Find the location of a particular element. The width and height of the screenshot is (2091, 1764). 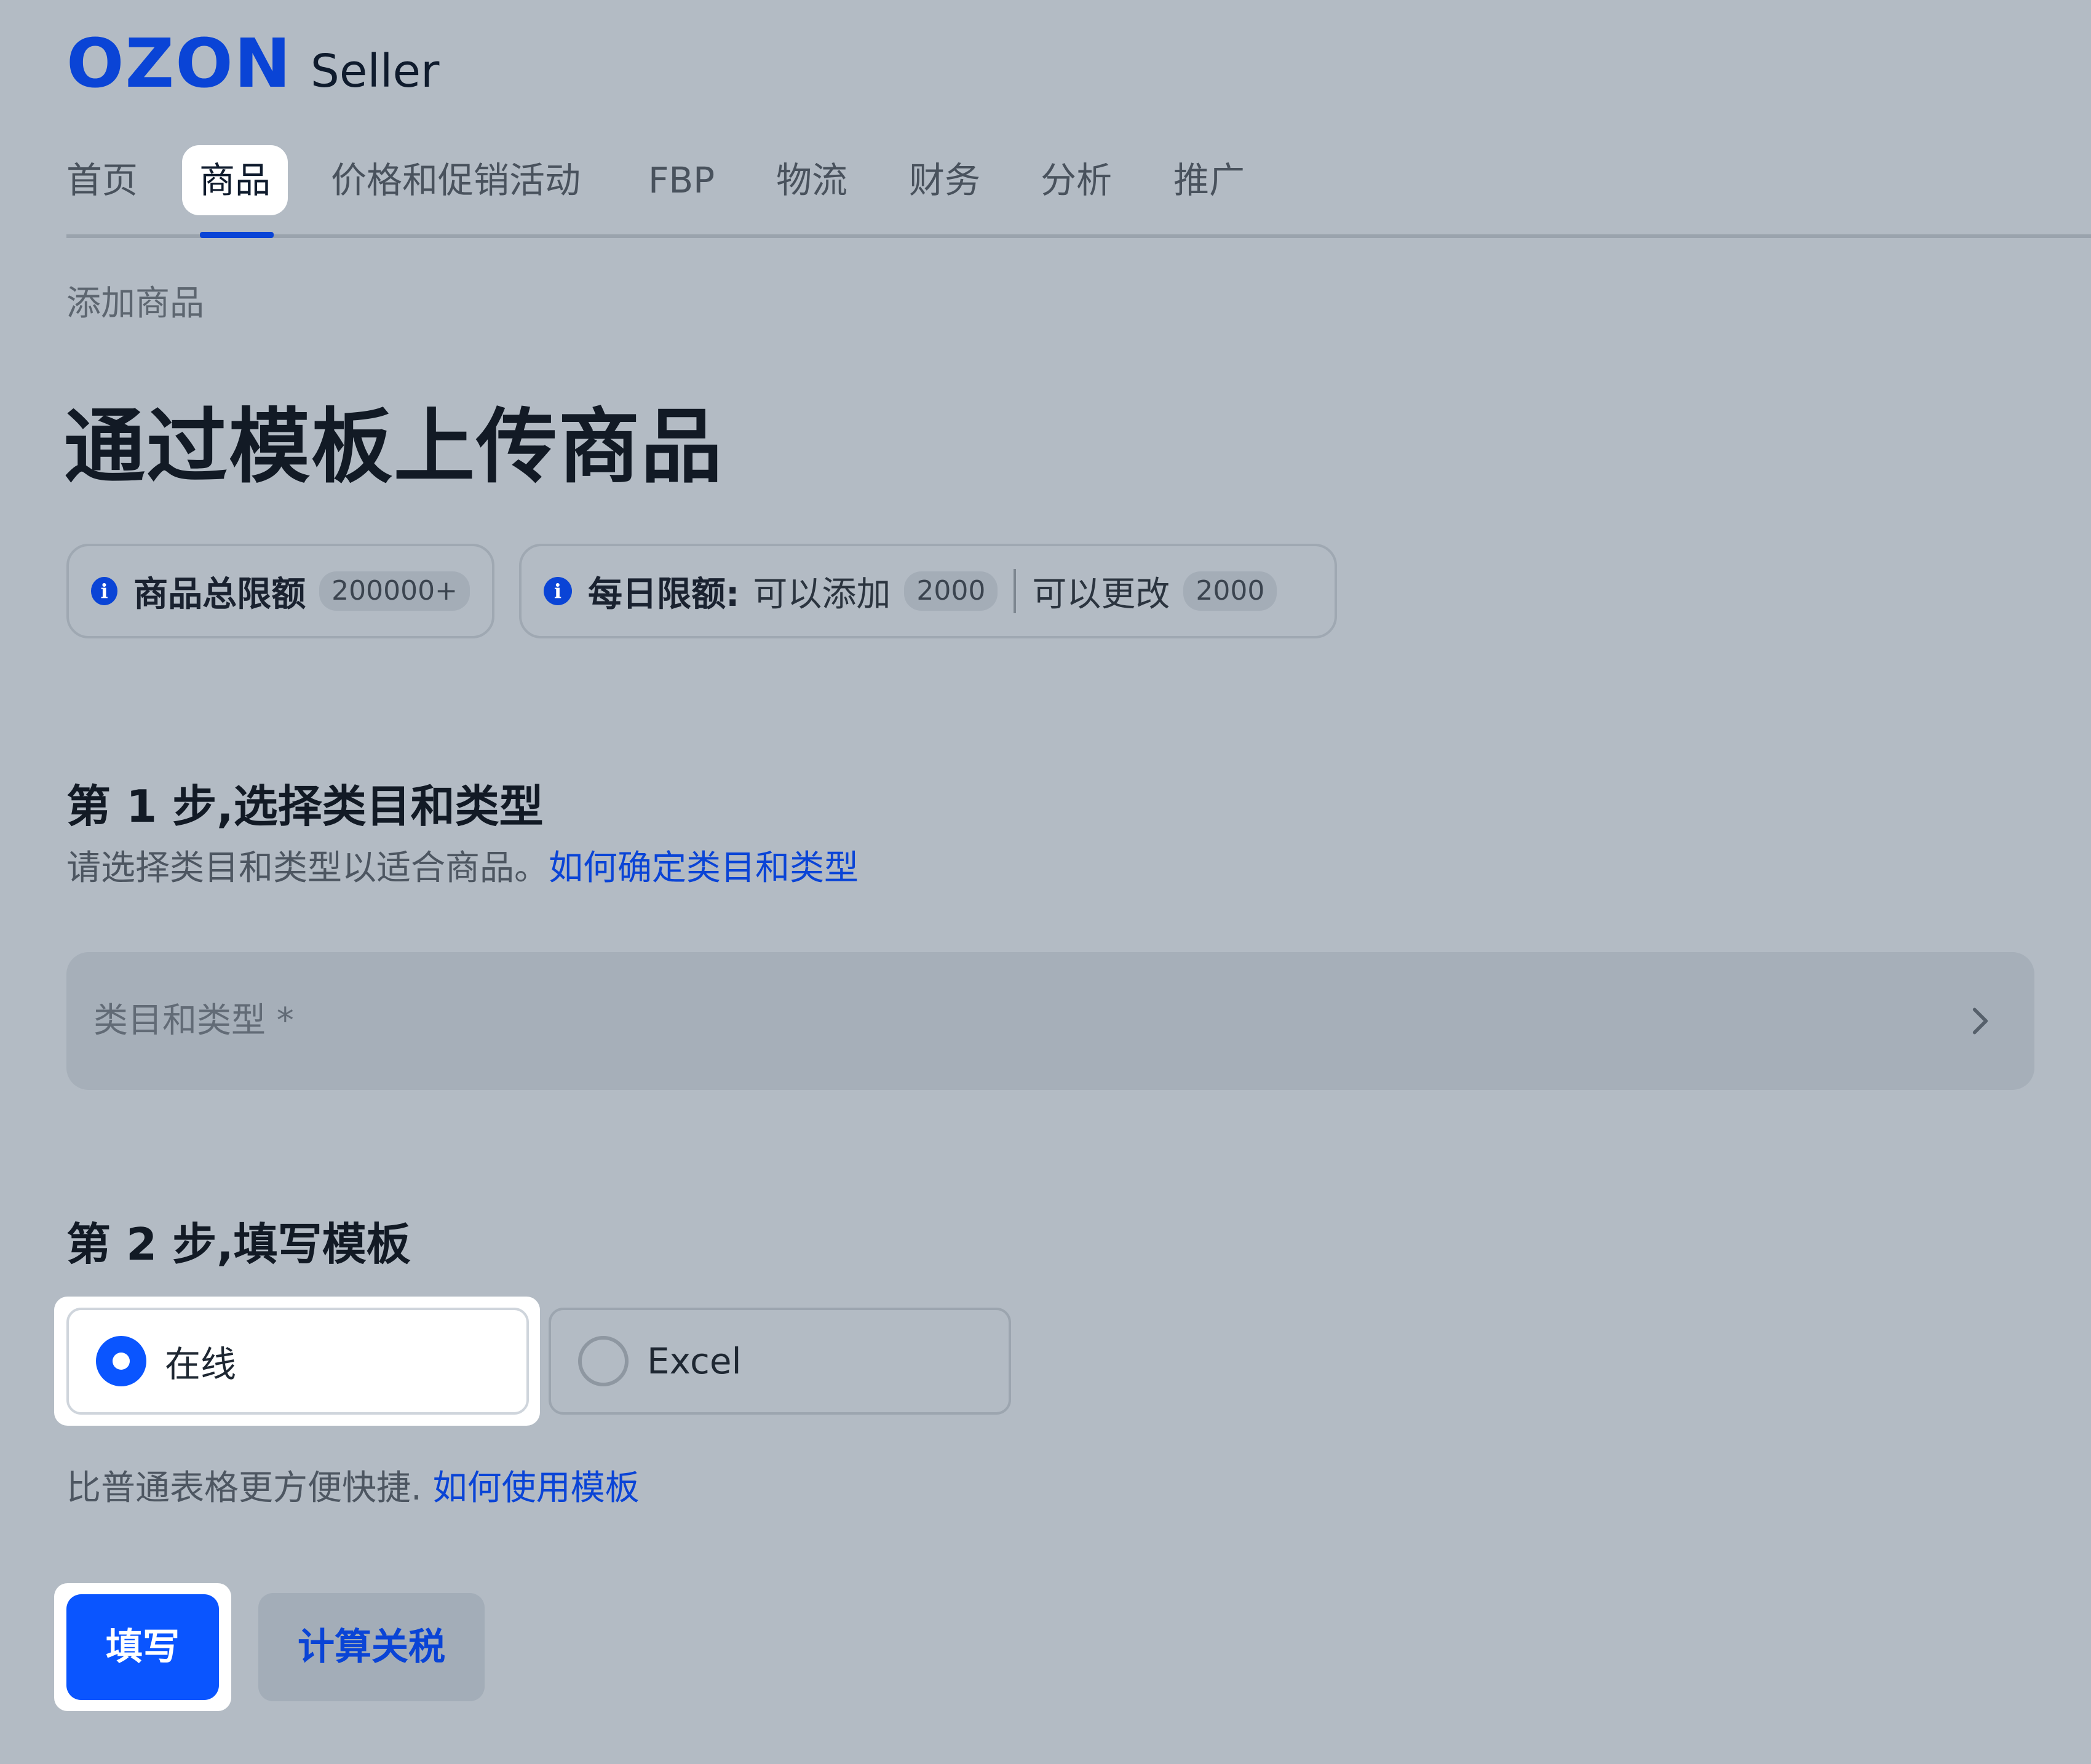

breadcrumb: 添加商品 is located at coordinates (135, 300).